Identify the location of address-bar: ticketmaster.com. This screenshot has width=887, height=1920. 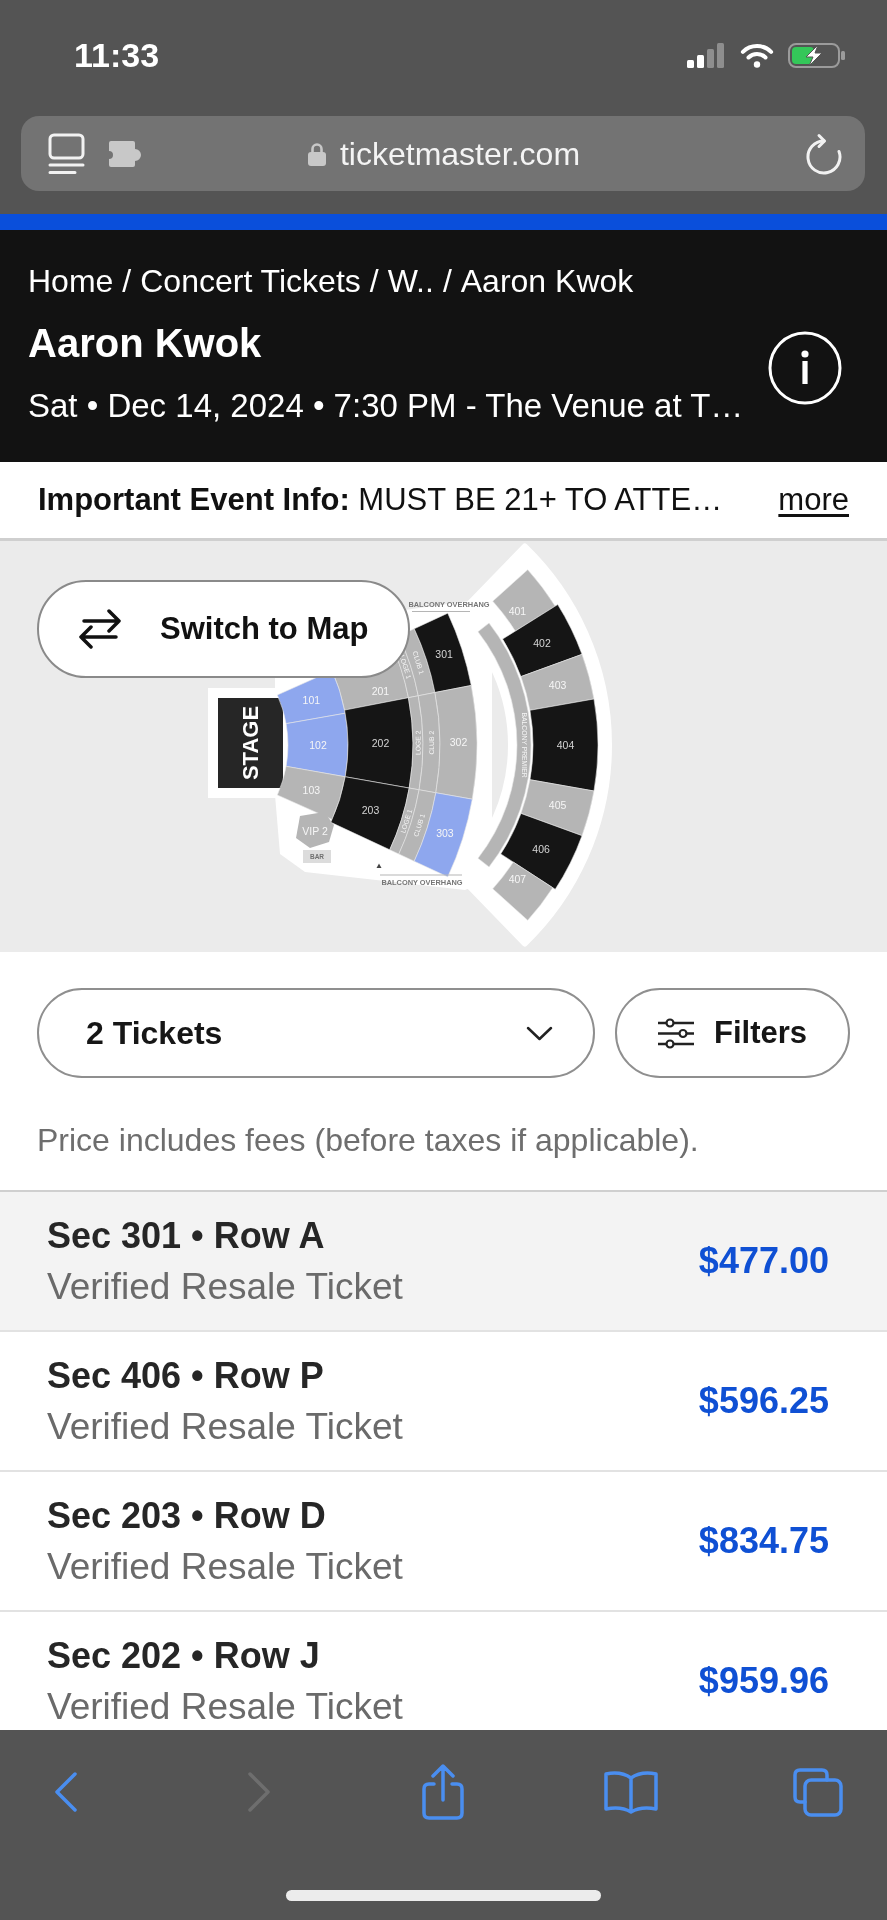
(443, 153).